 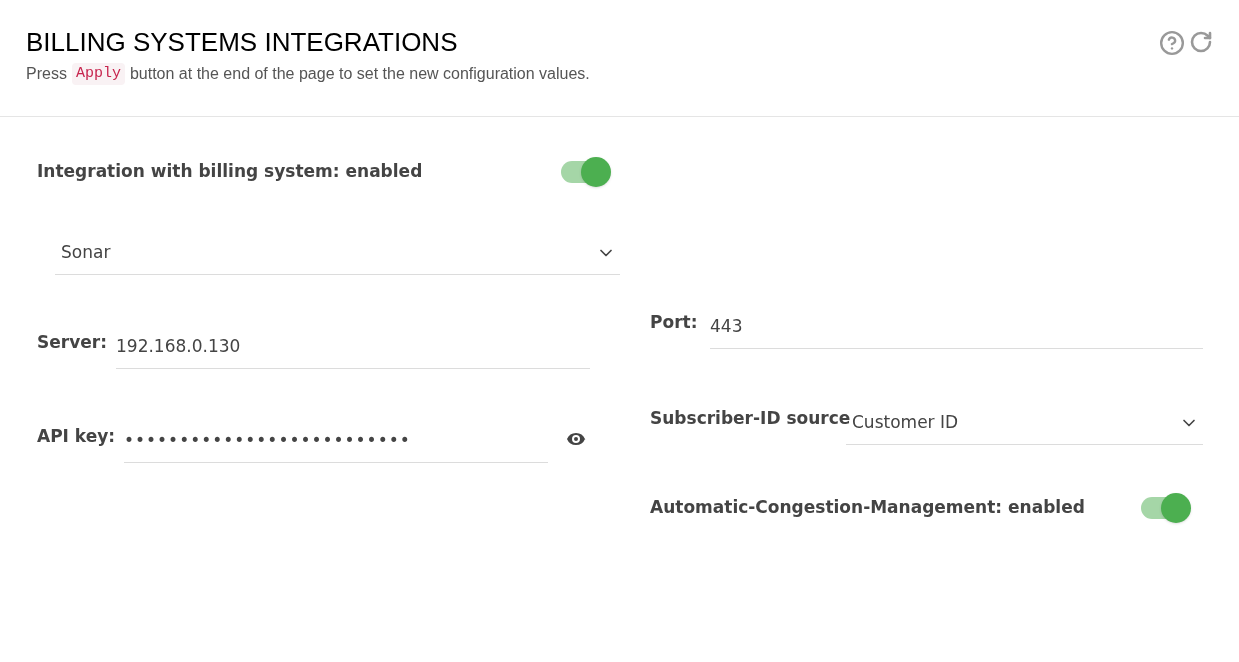 What do you see at coordinates (337, 253) in the screenshot?
I see `billing-system-select: Sonar` at bounding box center [337, 253].